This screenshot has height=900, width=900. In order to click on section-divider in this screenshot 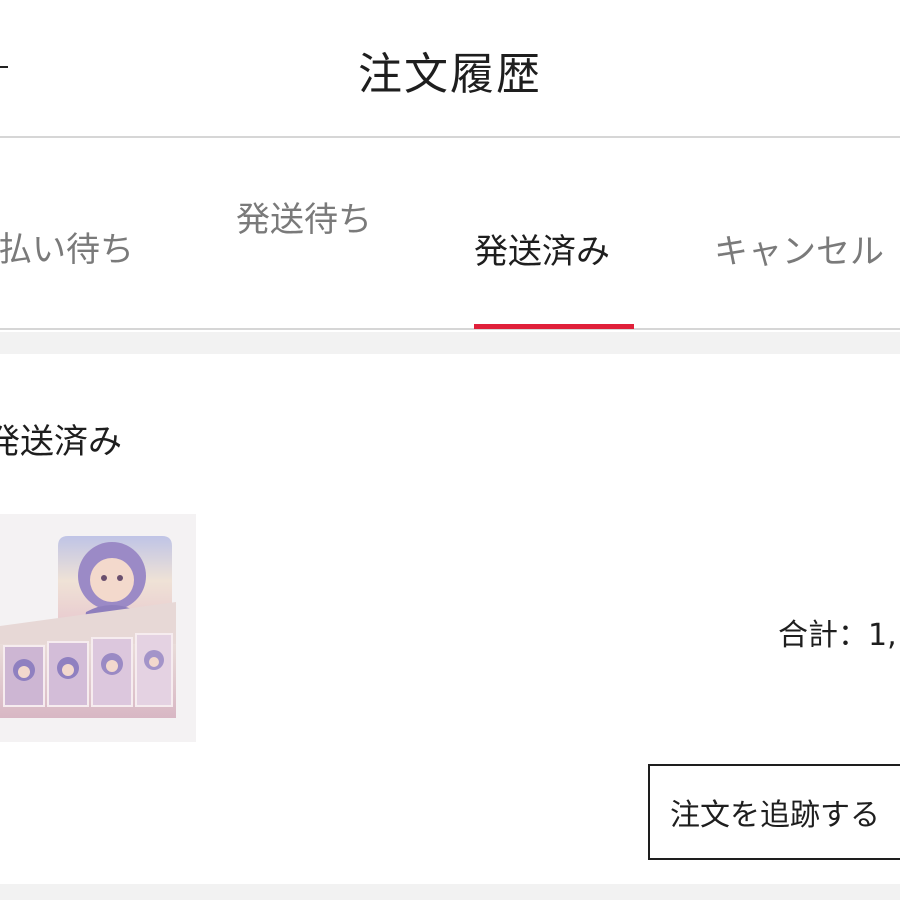, I will do `click(450, 343)`.